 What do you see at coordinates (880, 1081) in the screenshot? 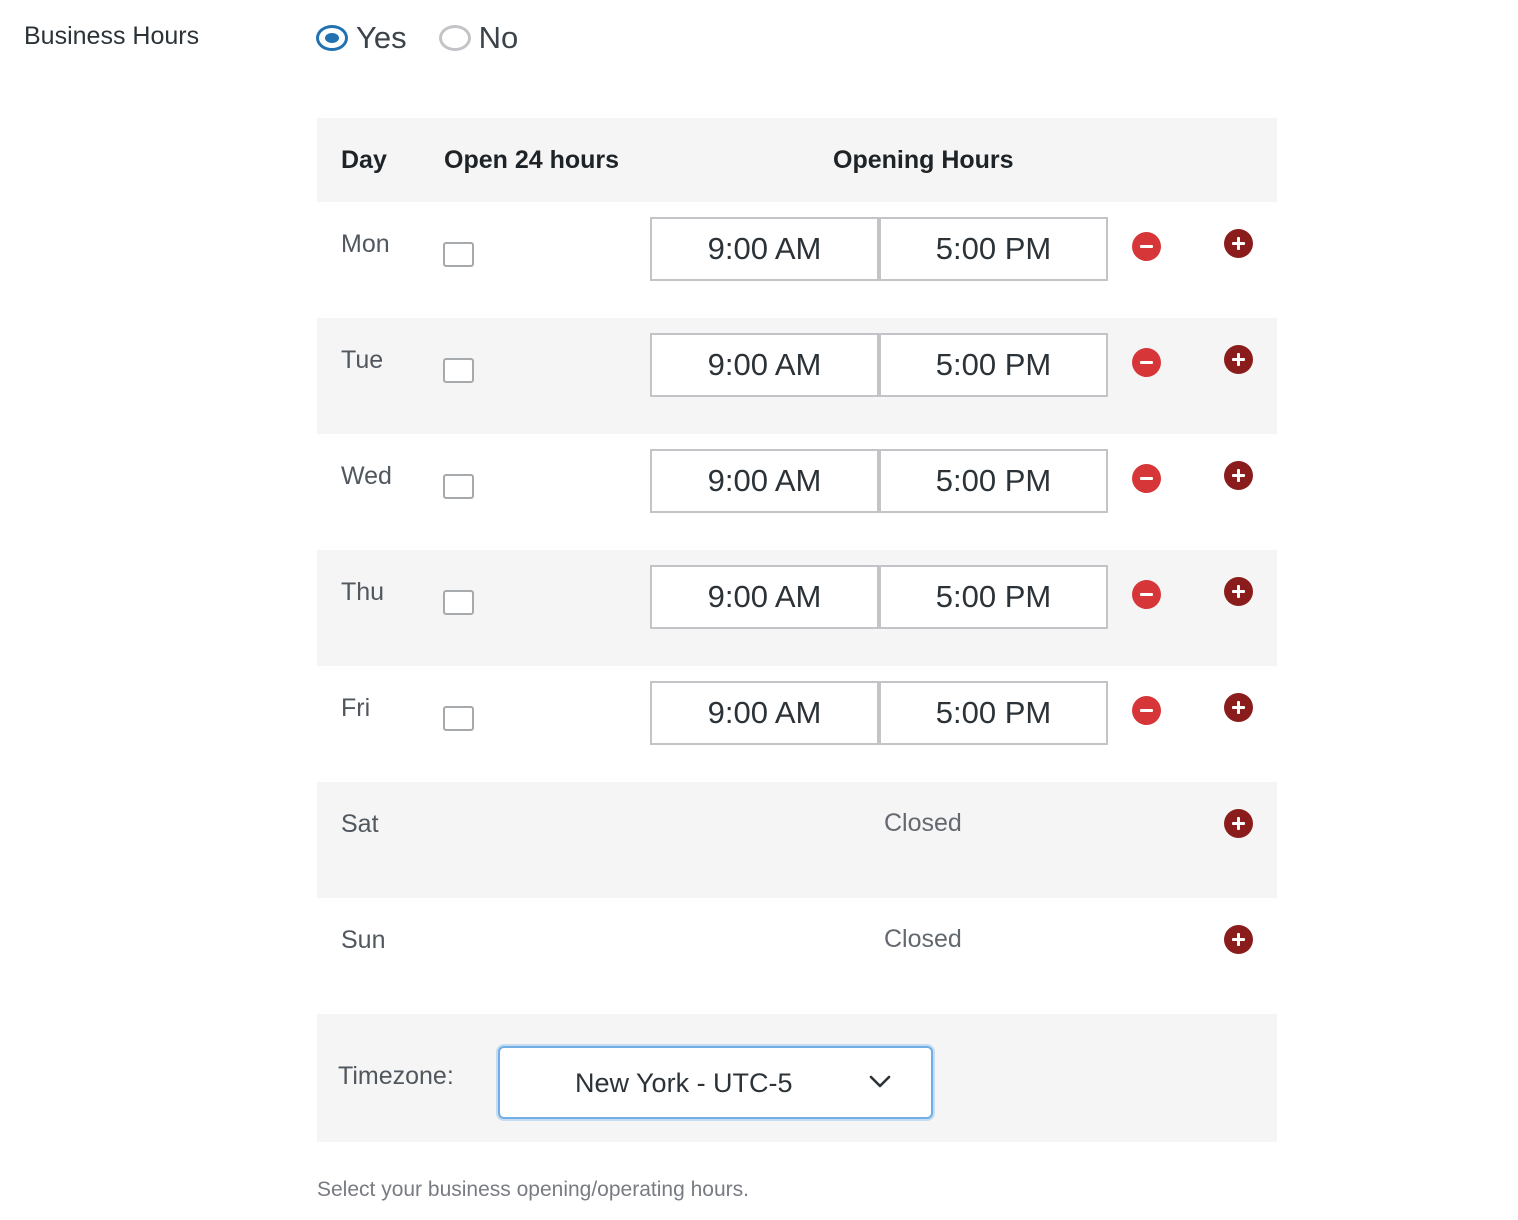
I see `chevron-down-icon` at bounding box center [880, 1081].